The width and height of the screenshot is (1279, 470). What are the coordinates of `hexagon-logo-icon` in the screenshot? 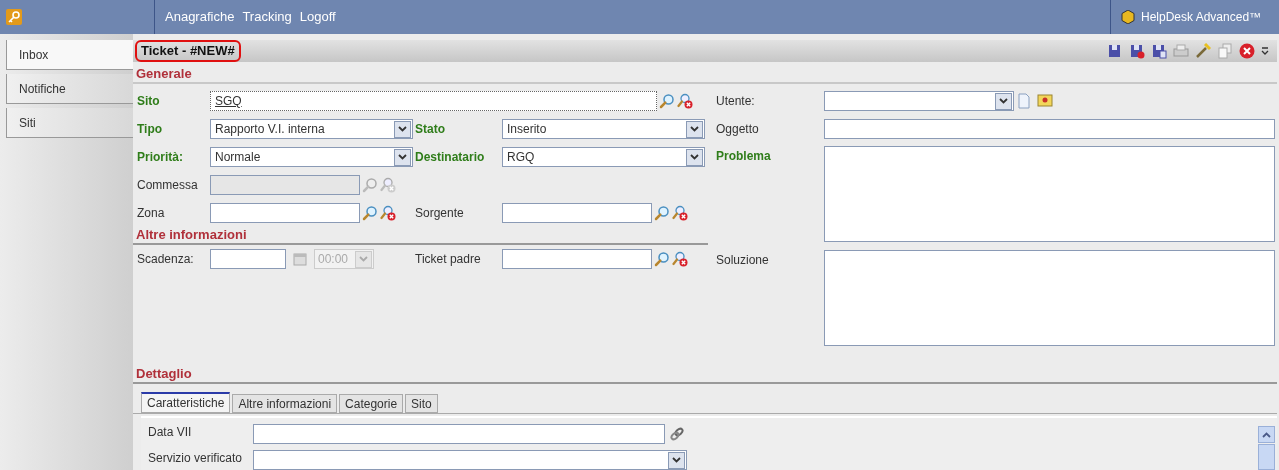 It's located at (1128, 17).